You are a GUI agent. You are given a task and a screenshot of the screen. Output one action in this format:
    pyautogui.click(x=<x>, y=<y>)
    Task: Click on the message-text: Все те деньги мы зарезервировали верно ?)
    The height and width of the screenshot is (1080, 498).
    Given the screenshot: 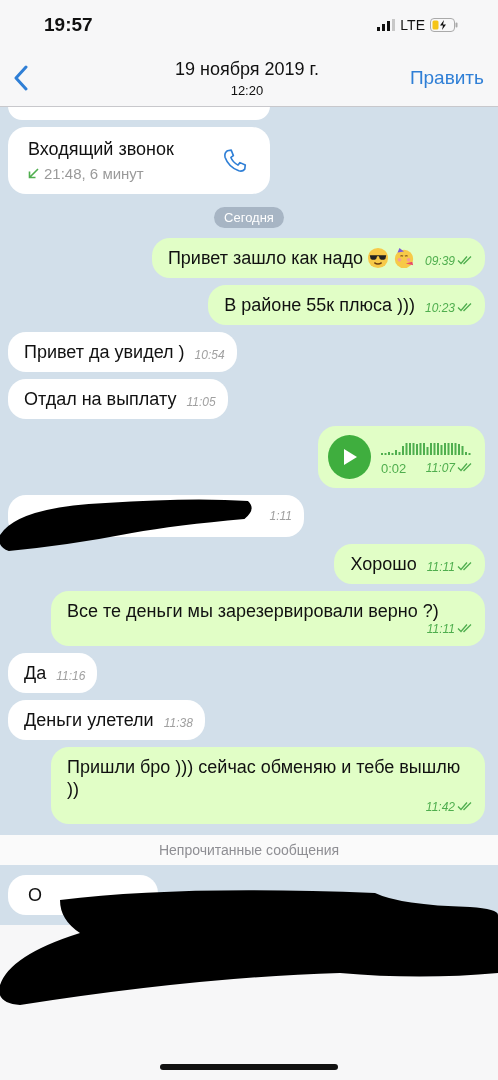 What is the action you would take?
    pyautogui.click(x=253, y=611)
    